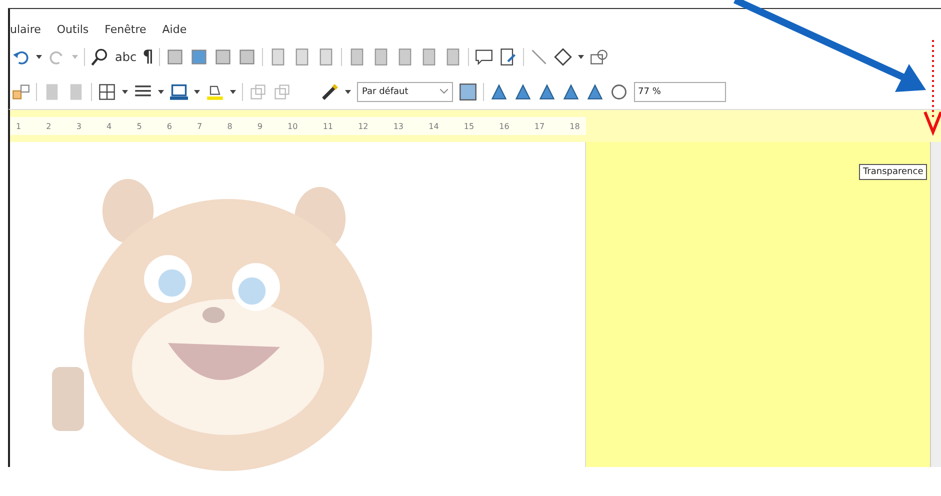 This screenshot has width=941, height=496. Describe the element at coordinates (139, 126) in the screenshot. I see `ruler-number: 5` at that location.